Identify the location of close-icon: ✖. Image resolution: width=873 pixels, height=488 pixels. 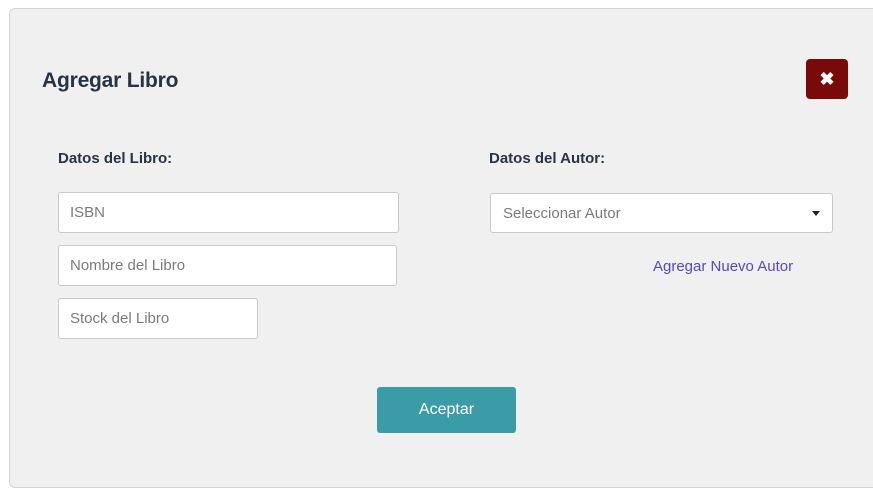
(827, 78).